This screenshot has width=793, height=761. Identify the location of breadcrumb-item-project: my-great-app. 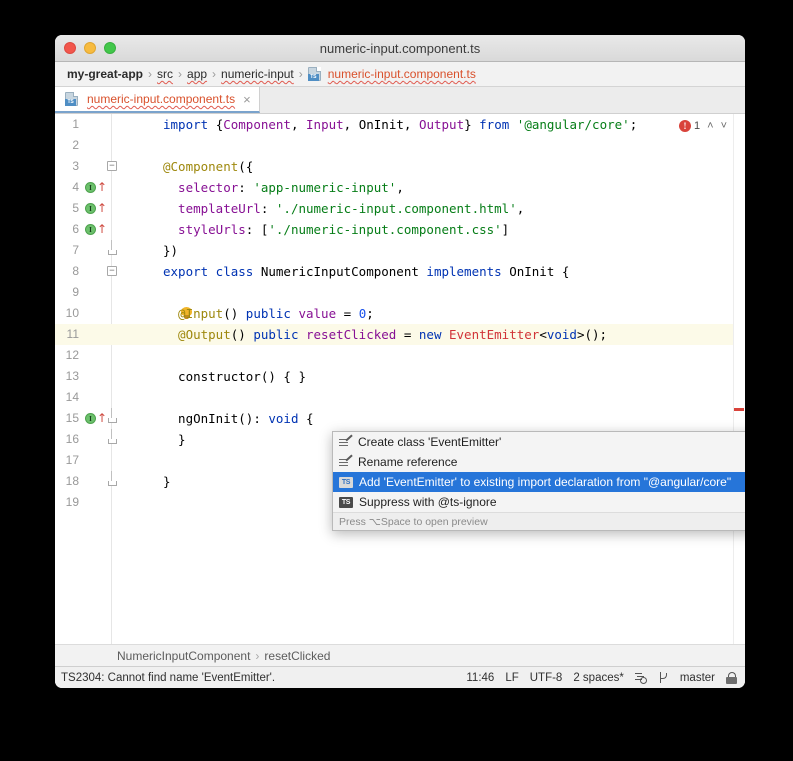
(105, 74).